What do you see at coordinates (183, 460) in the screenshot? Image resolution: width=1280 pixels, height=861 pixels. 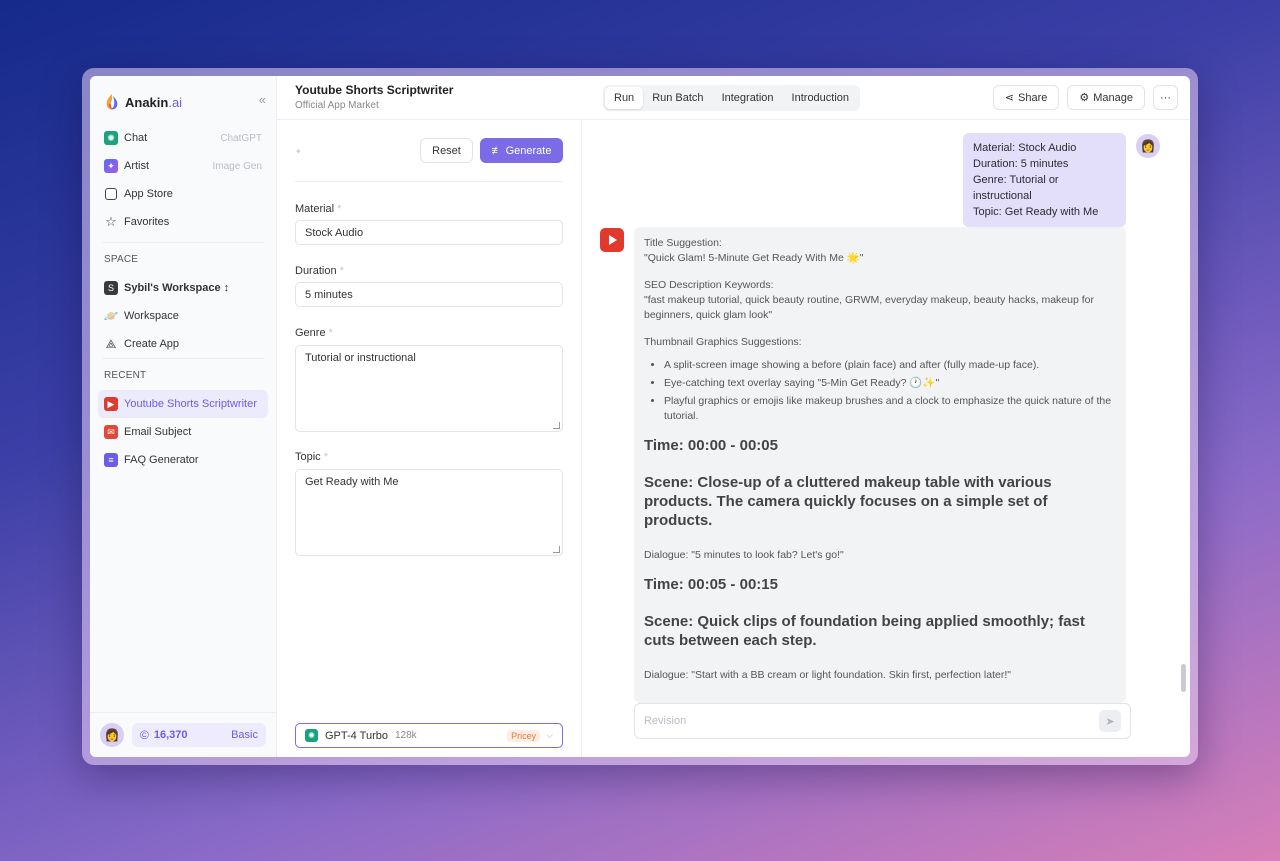 I see `sidebar-item-faq-generator: ≡ FAQ Generator` at bounding box center [183, 460].